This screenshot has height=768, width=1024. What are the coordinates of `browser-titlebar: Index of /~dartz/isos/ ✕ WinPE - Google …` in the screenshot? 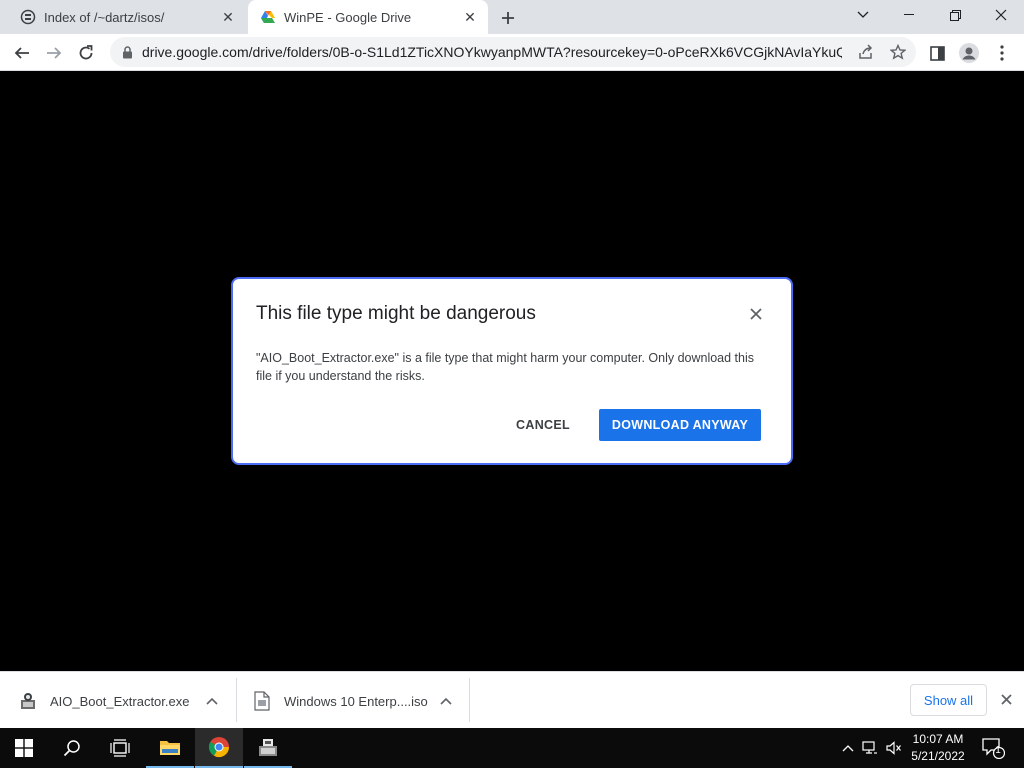 It's located at (512, 17).